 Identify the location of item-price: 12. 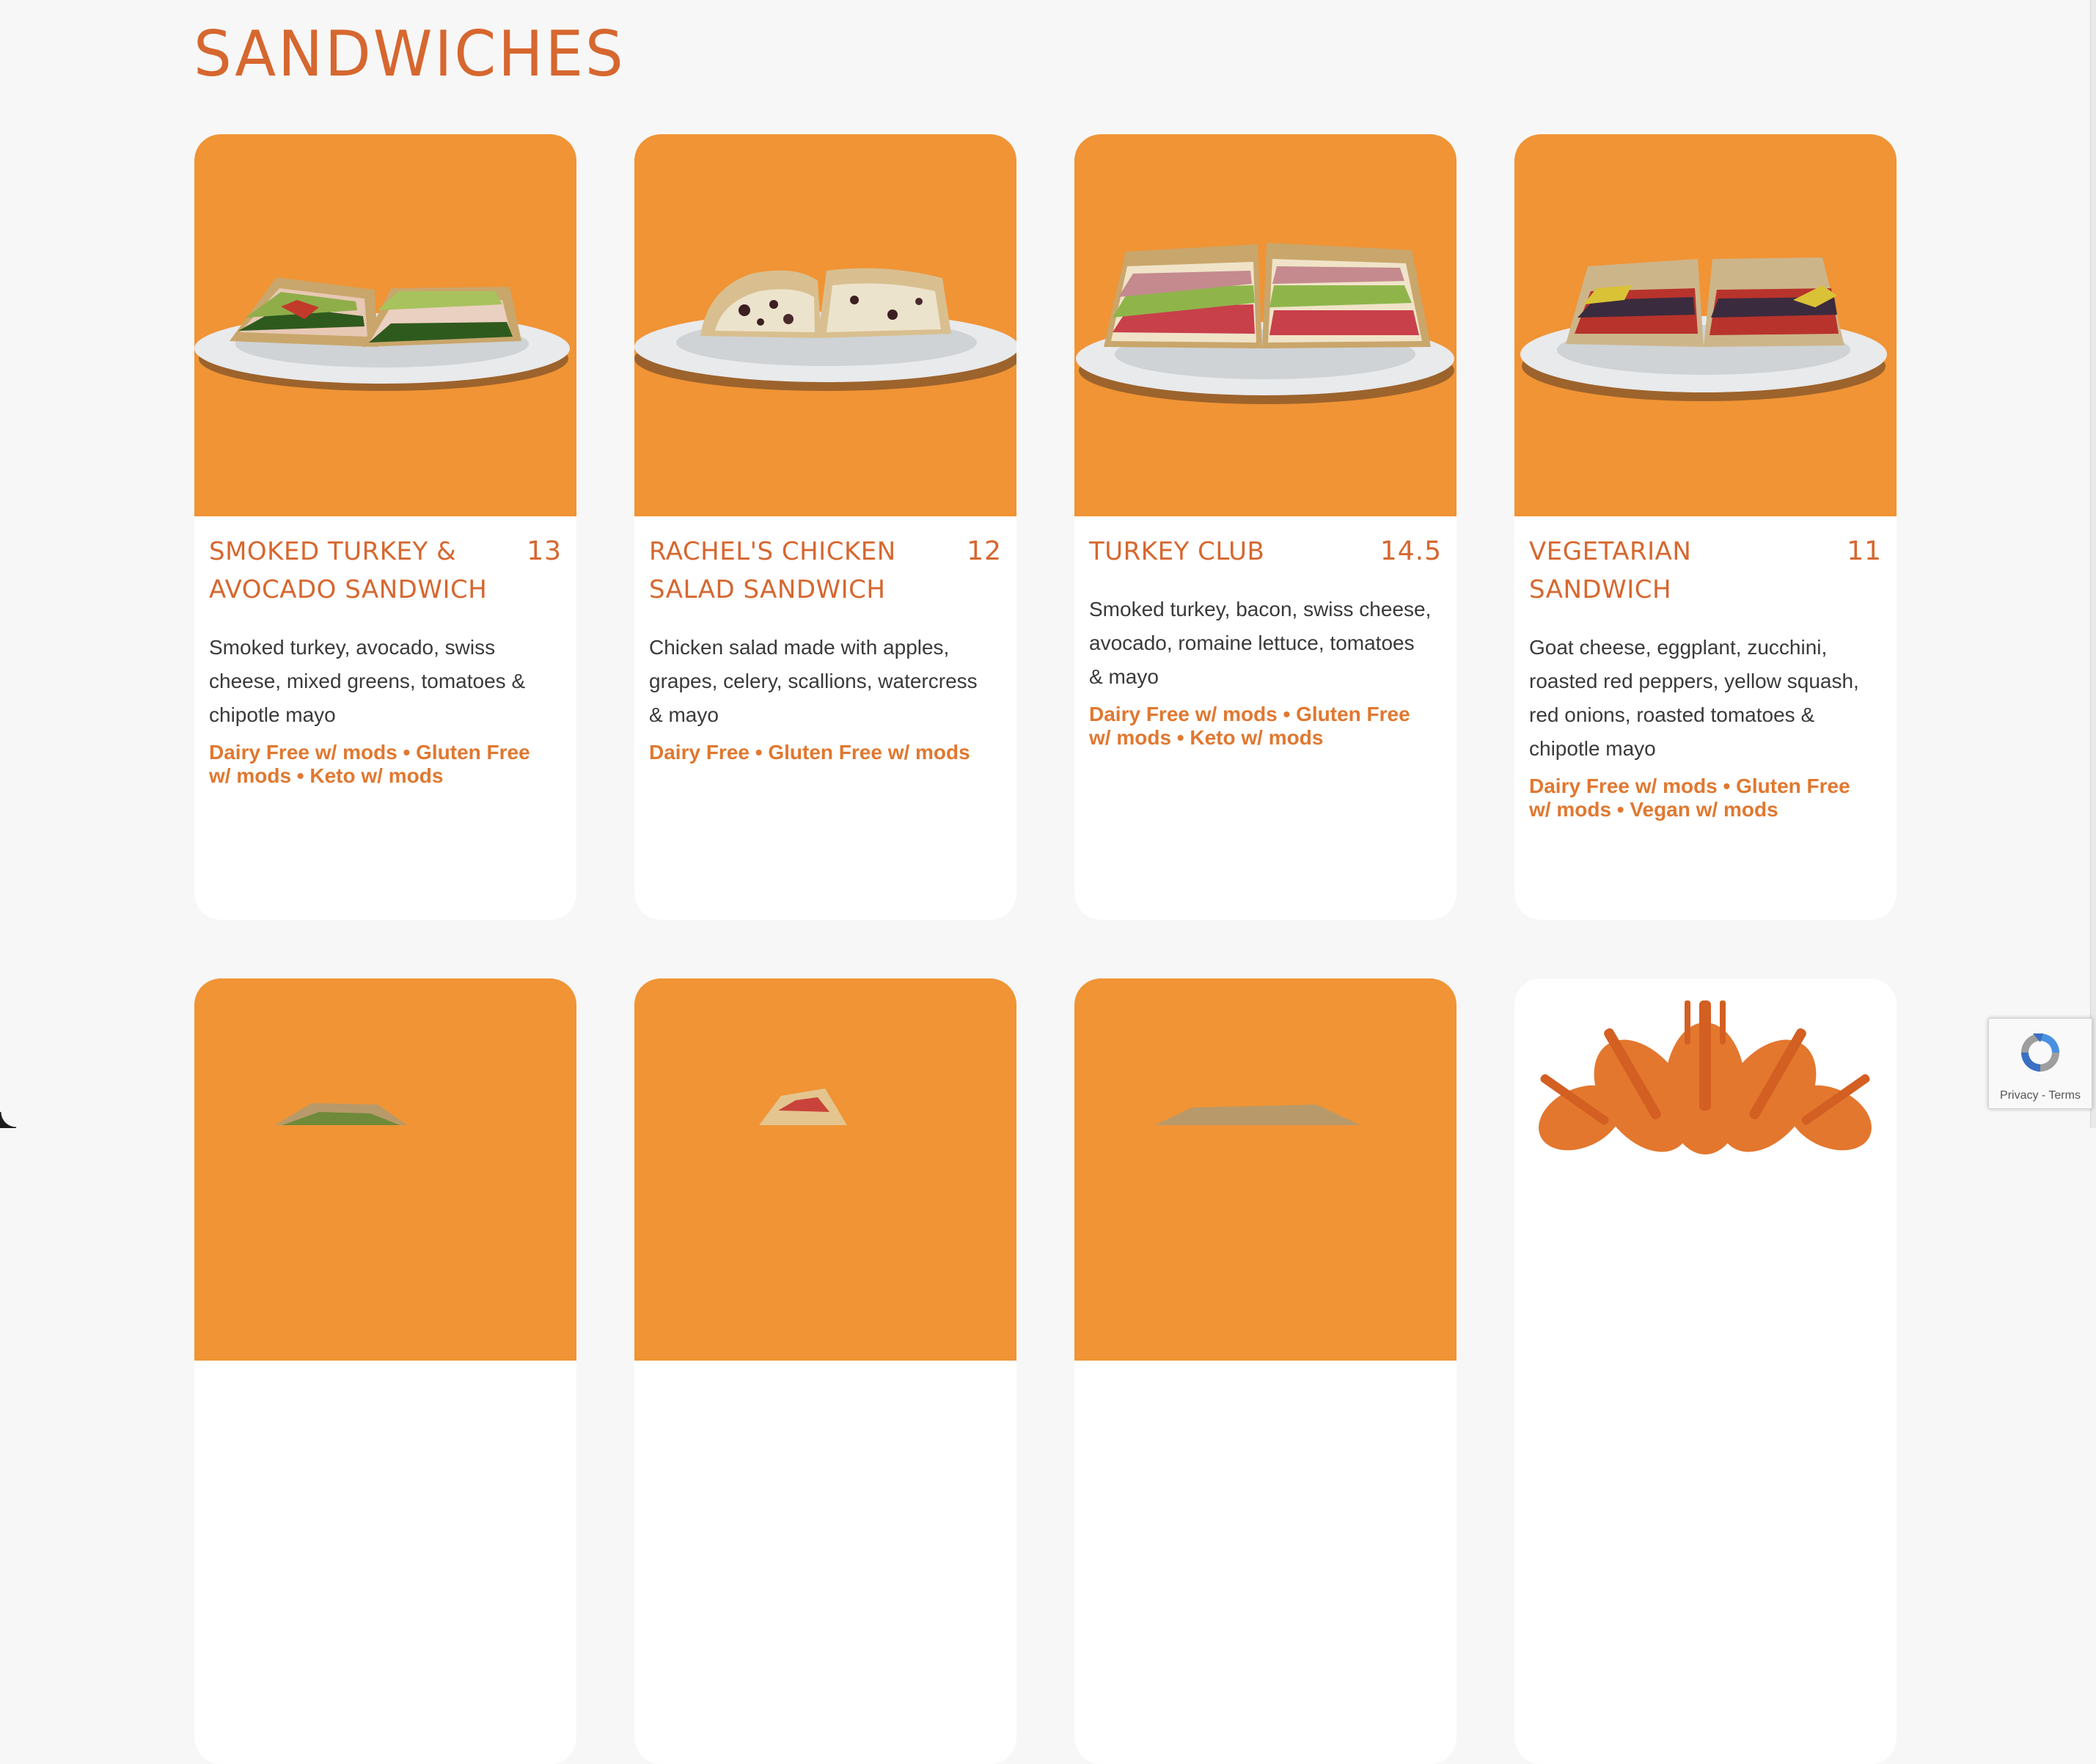
(984, 551).